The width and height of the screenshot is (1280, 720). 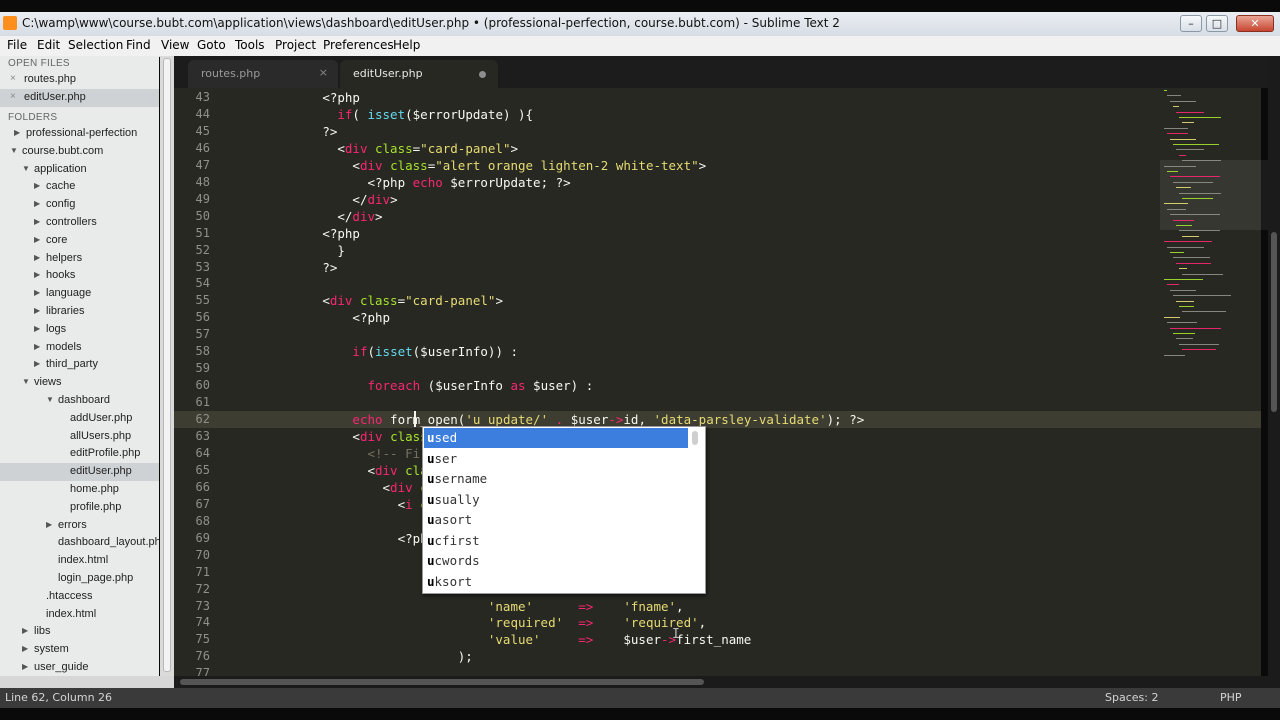 What do you see at coordinates (79, 294) in the screenshot?
I see `sidebar-tree-item: ▶ language` at bounding box center [79, 294].